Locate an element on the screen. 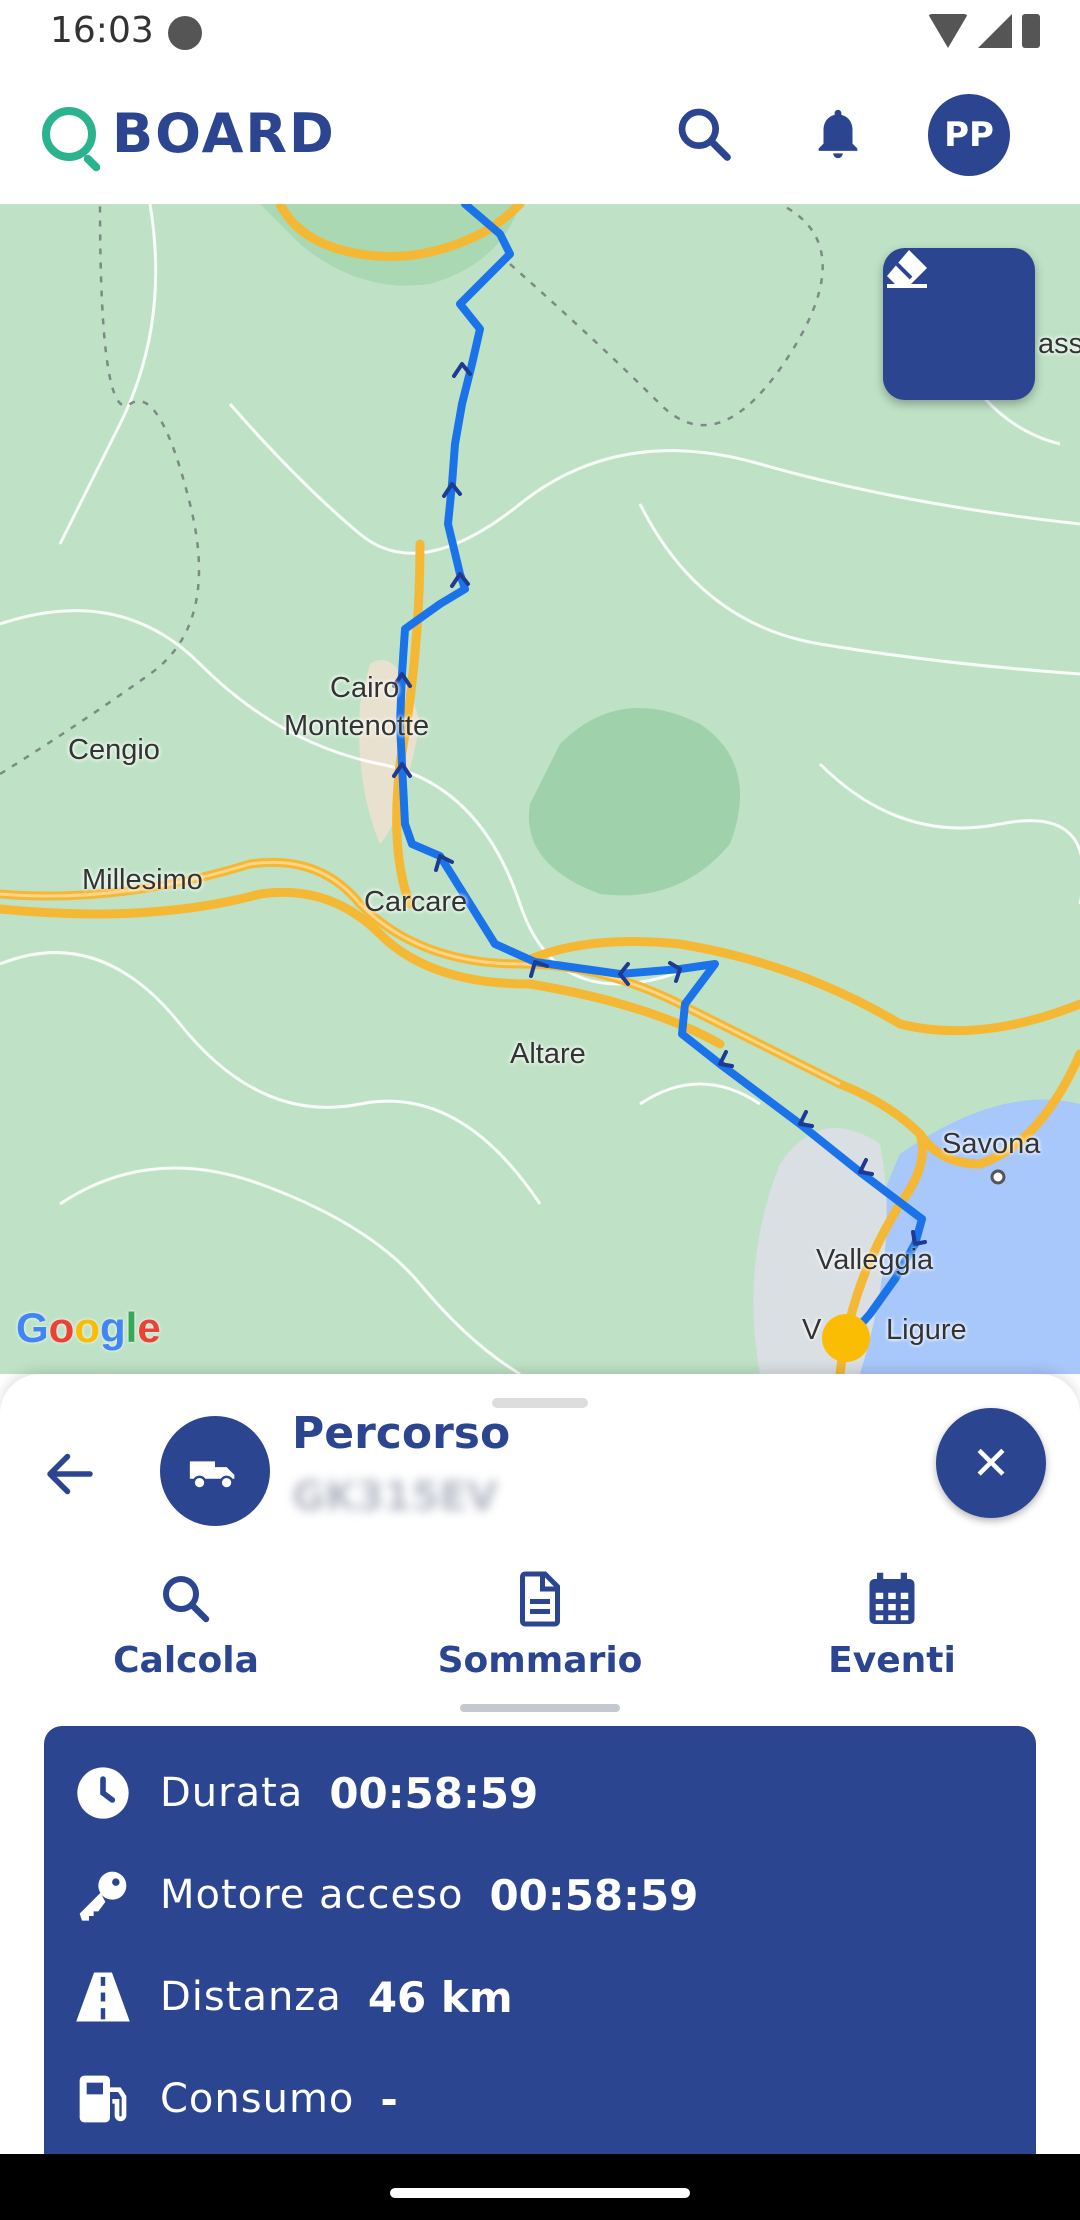 This screenshot has height=2220, width=1080. notifications-button is located at coordinates (838, 134).